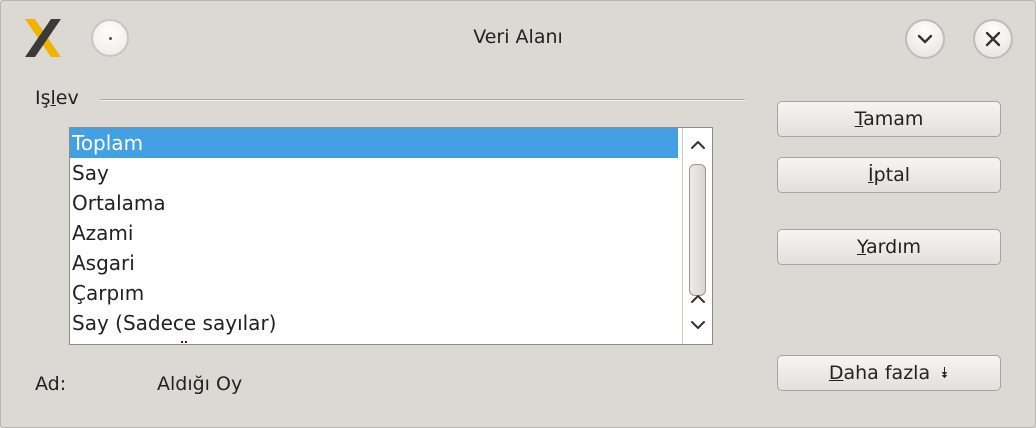 Image resolution: width=1036 pixels, height=428 pixels. I want to click on close-button, so click(993, 39).